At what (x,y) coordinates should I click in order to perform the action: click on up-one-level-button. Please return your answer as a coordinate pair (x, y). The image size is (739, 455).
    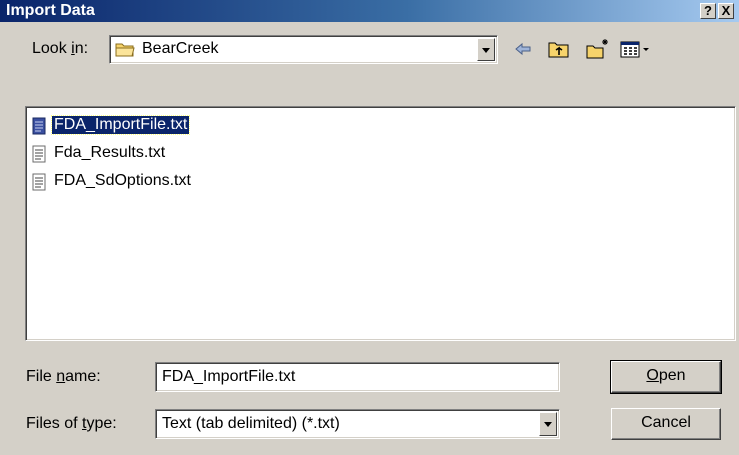
    Looking at the image, I should click on (559, 49).